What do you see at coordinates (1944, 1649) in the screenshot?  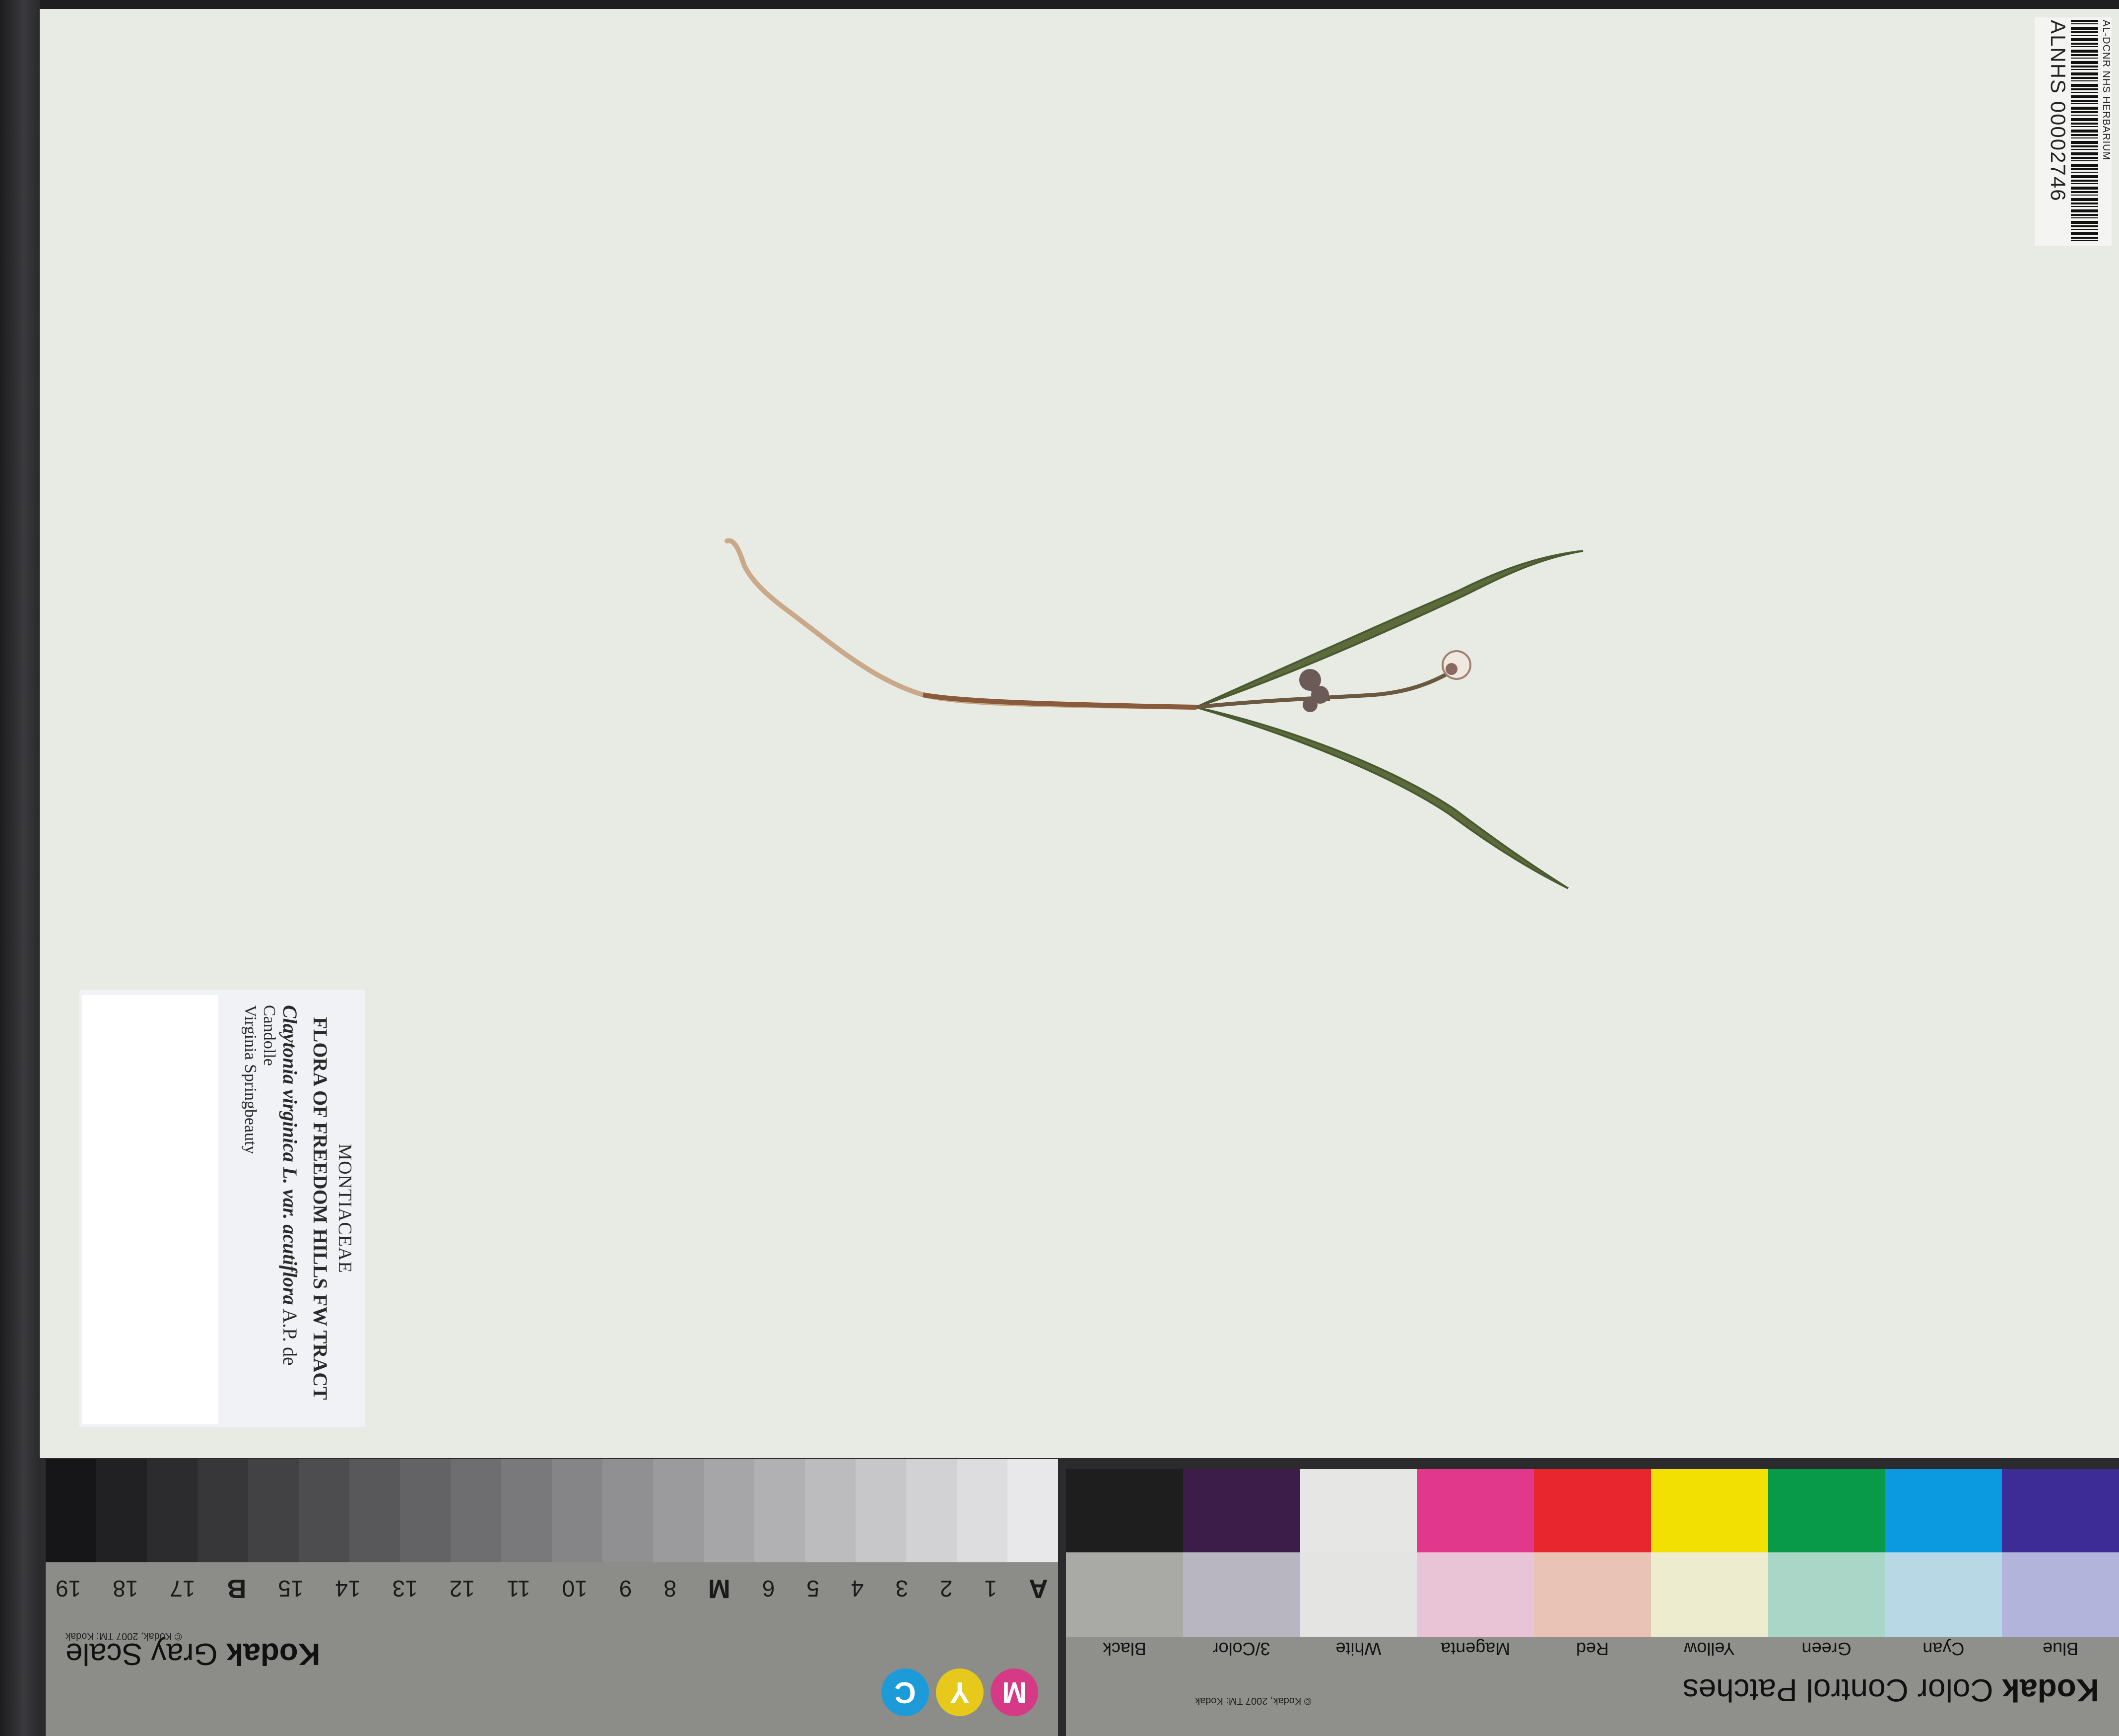 I see `color-patch-name: Cyan` at bounding box center [1944, 1649].